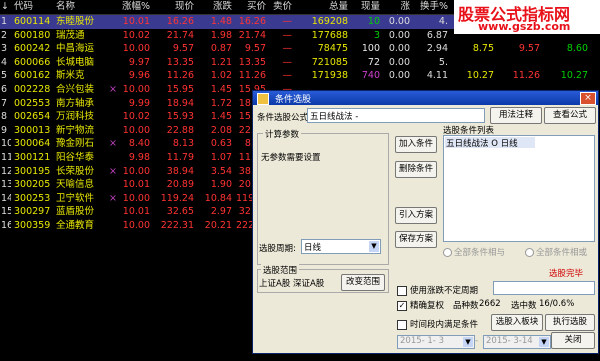 Image resolution: width=600 pixels, height=361 pixels. Describe the element at coordinates (32, 171) in the screenshot. I see `stock-code: 300195` at that location.